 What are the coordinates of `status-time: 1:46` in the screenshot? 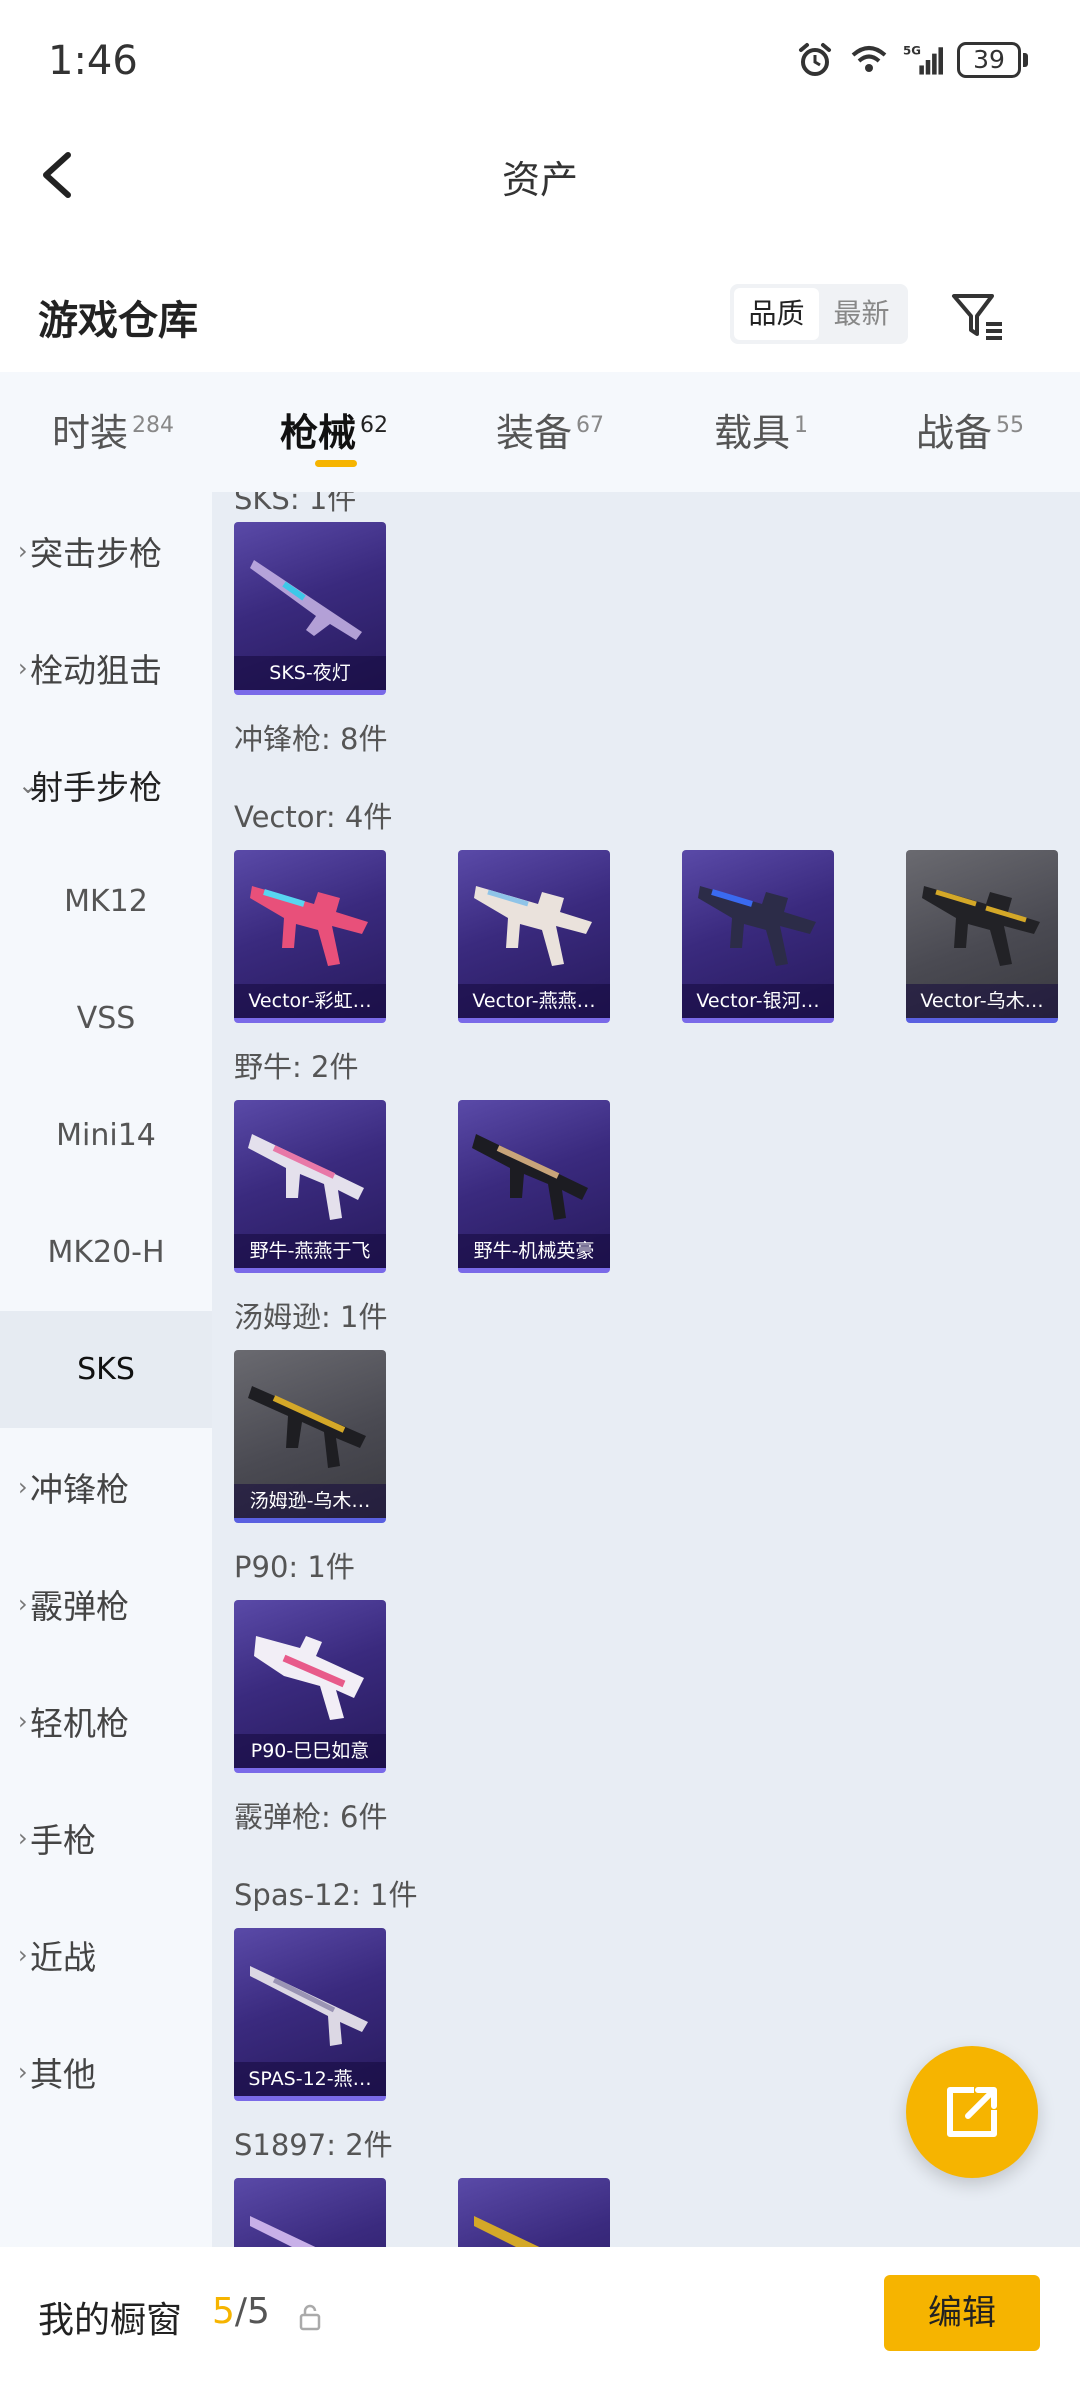 It's located at (93, 61).